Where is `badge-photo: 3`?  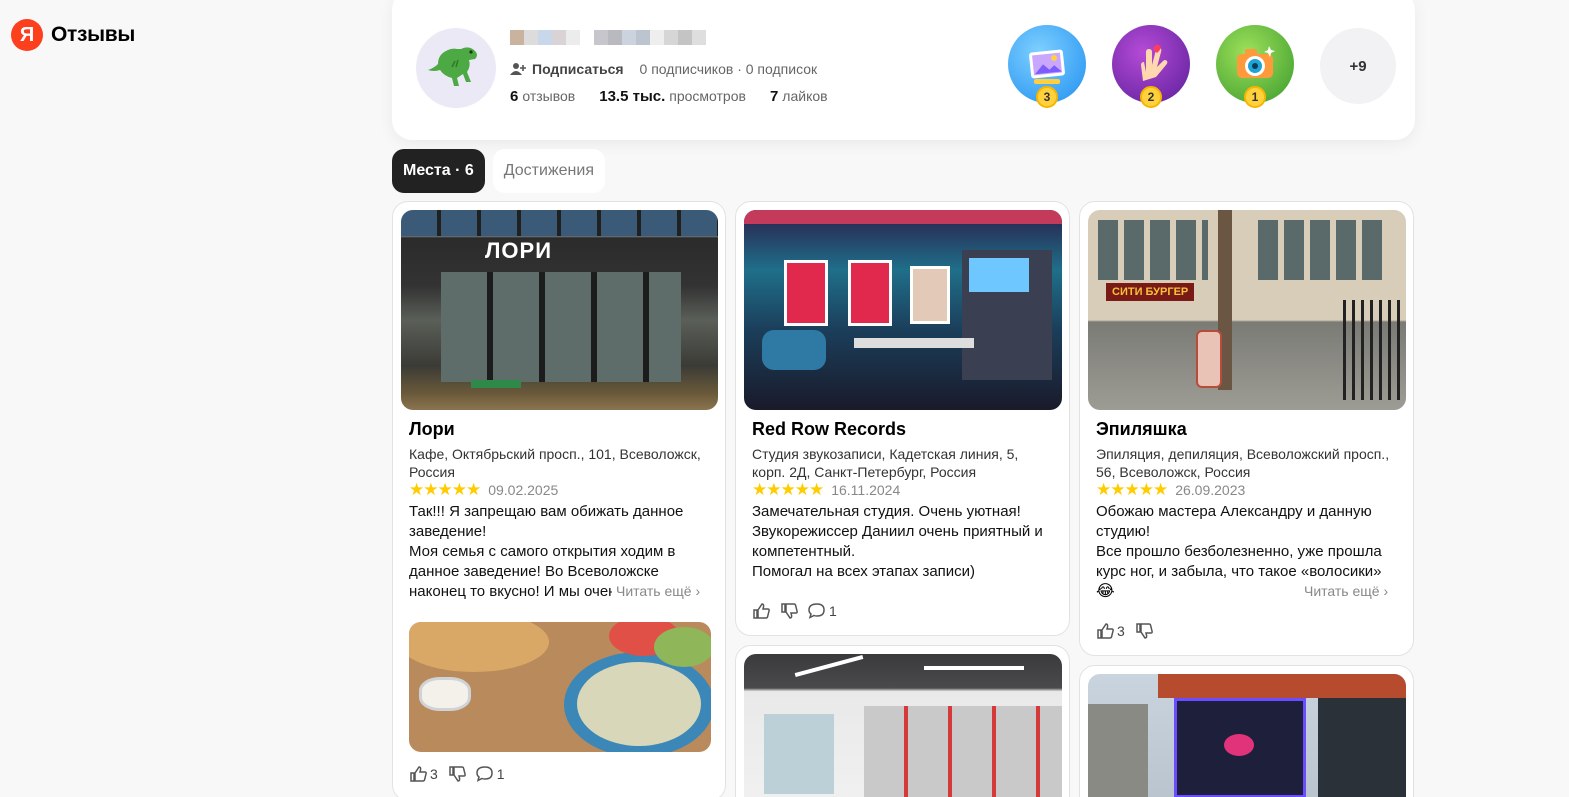
badge-photo: 3 is located at coordinates (1047, 66).